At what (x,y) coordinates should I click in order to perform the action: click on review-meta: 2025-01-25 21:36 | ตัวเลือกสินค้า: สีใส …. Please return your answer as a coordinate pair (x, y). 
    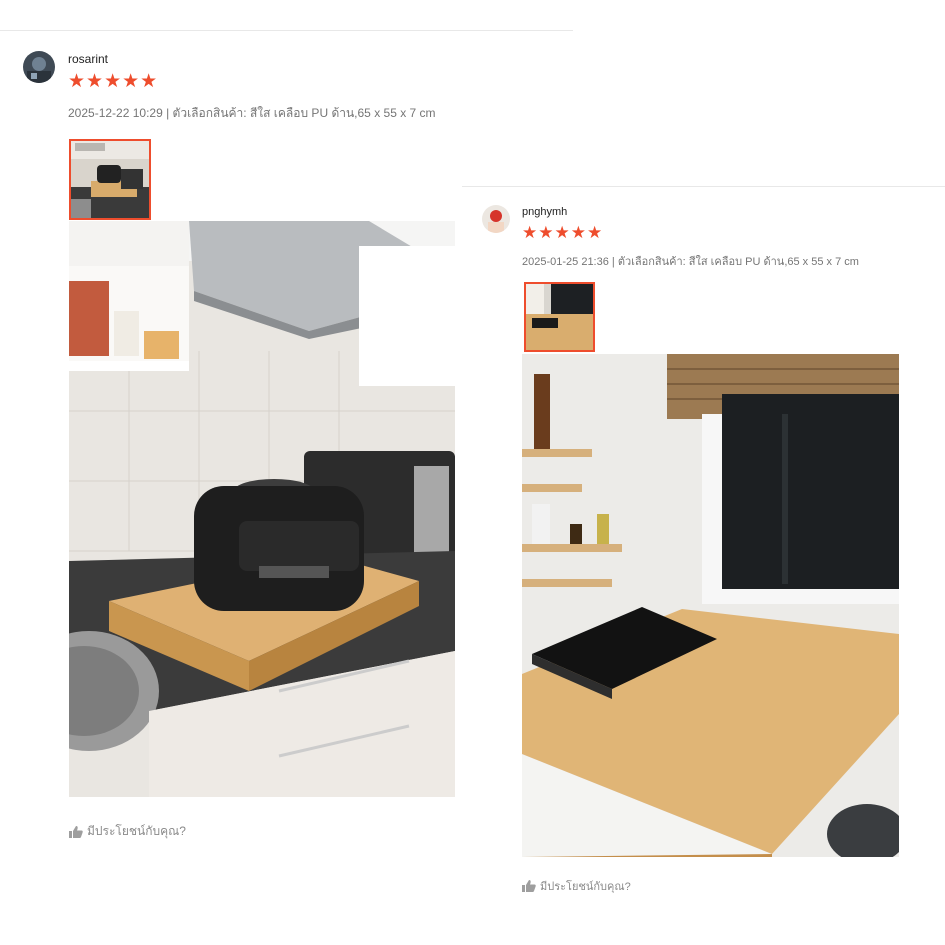
    Looking at the image, I should click on (690, 262).